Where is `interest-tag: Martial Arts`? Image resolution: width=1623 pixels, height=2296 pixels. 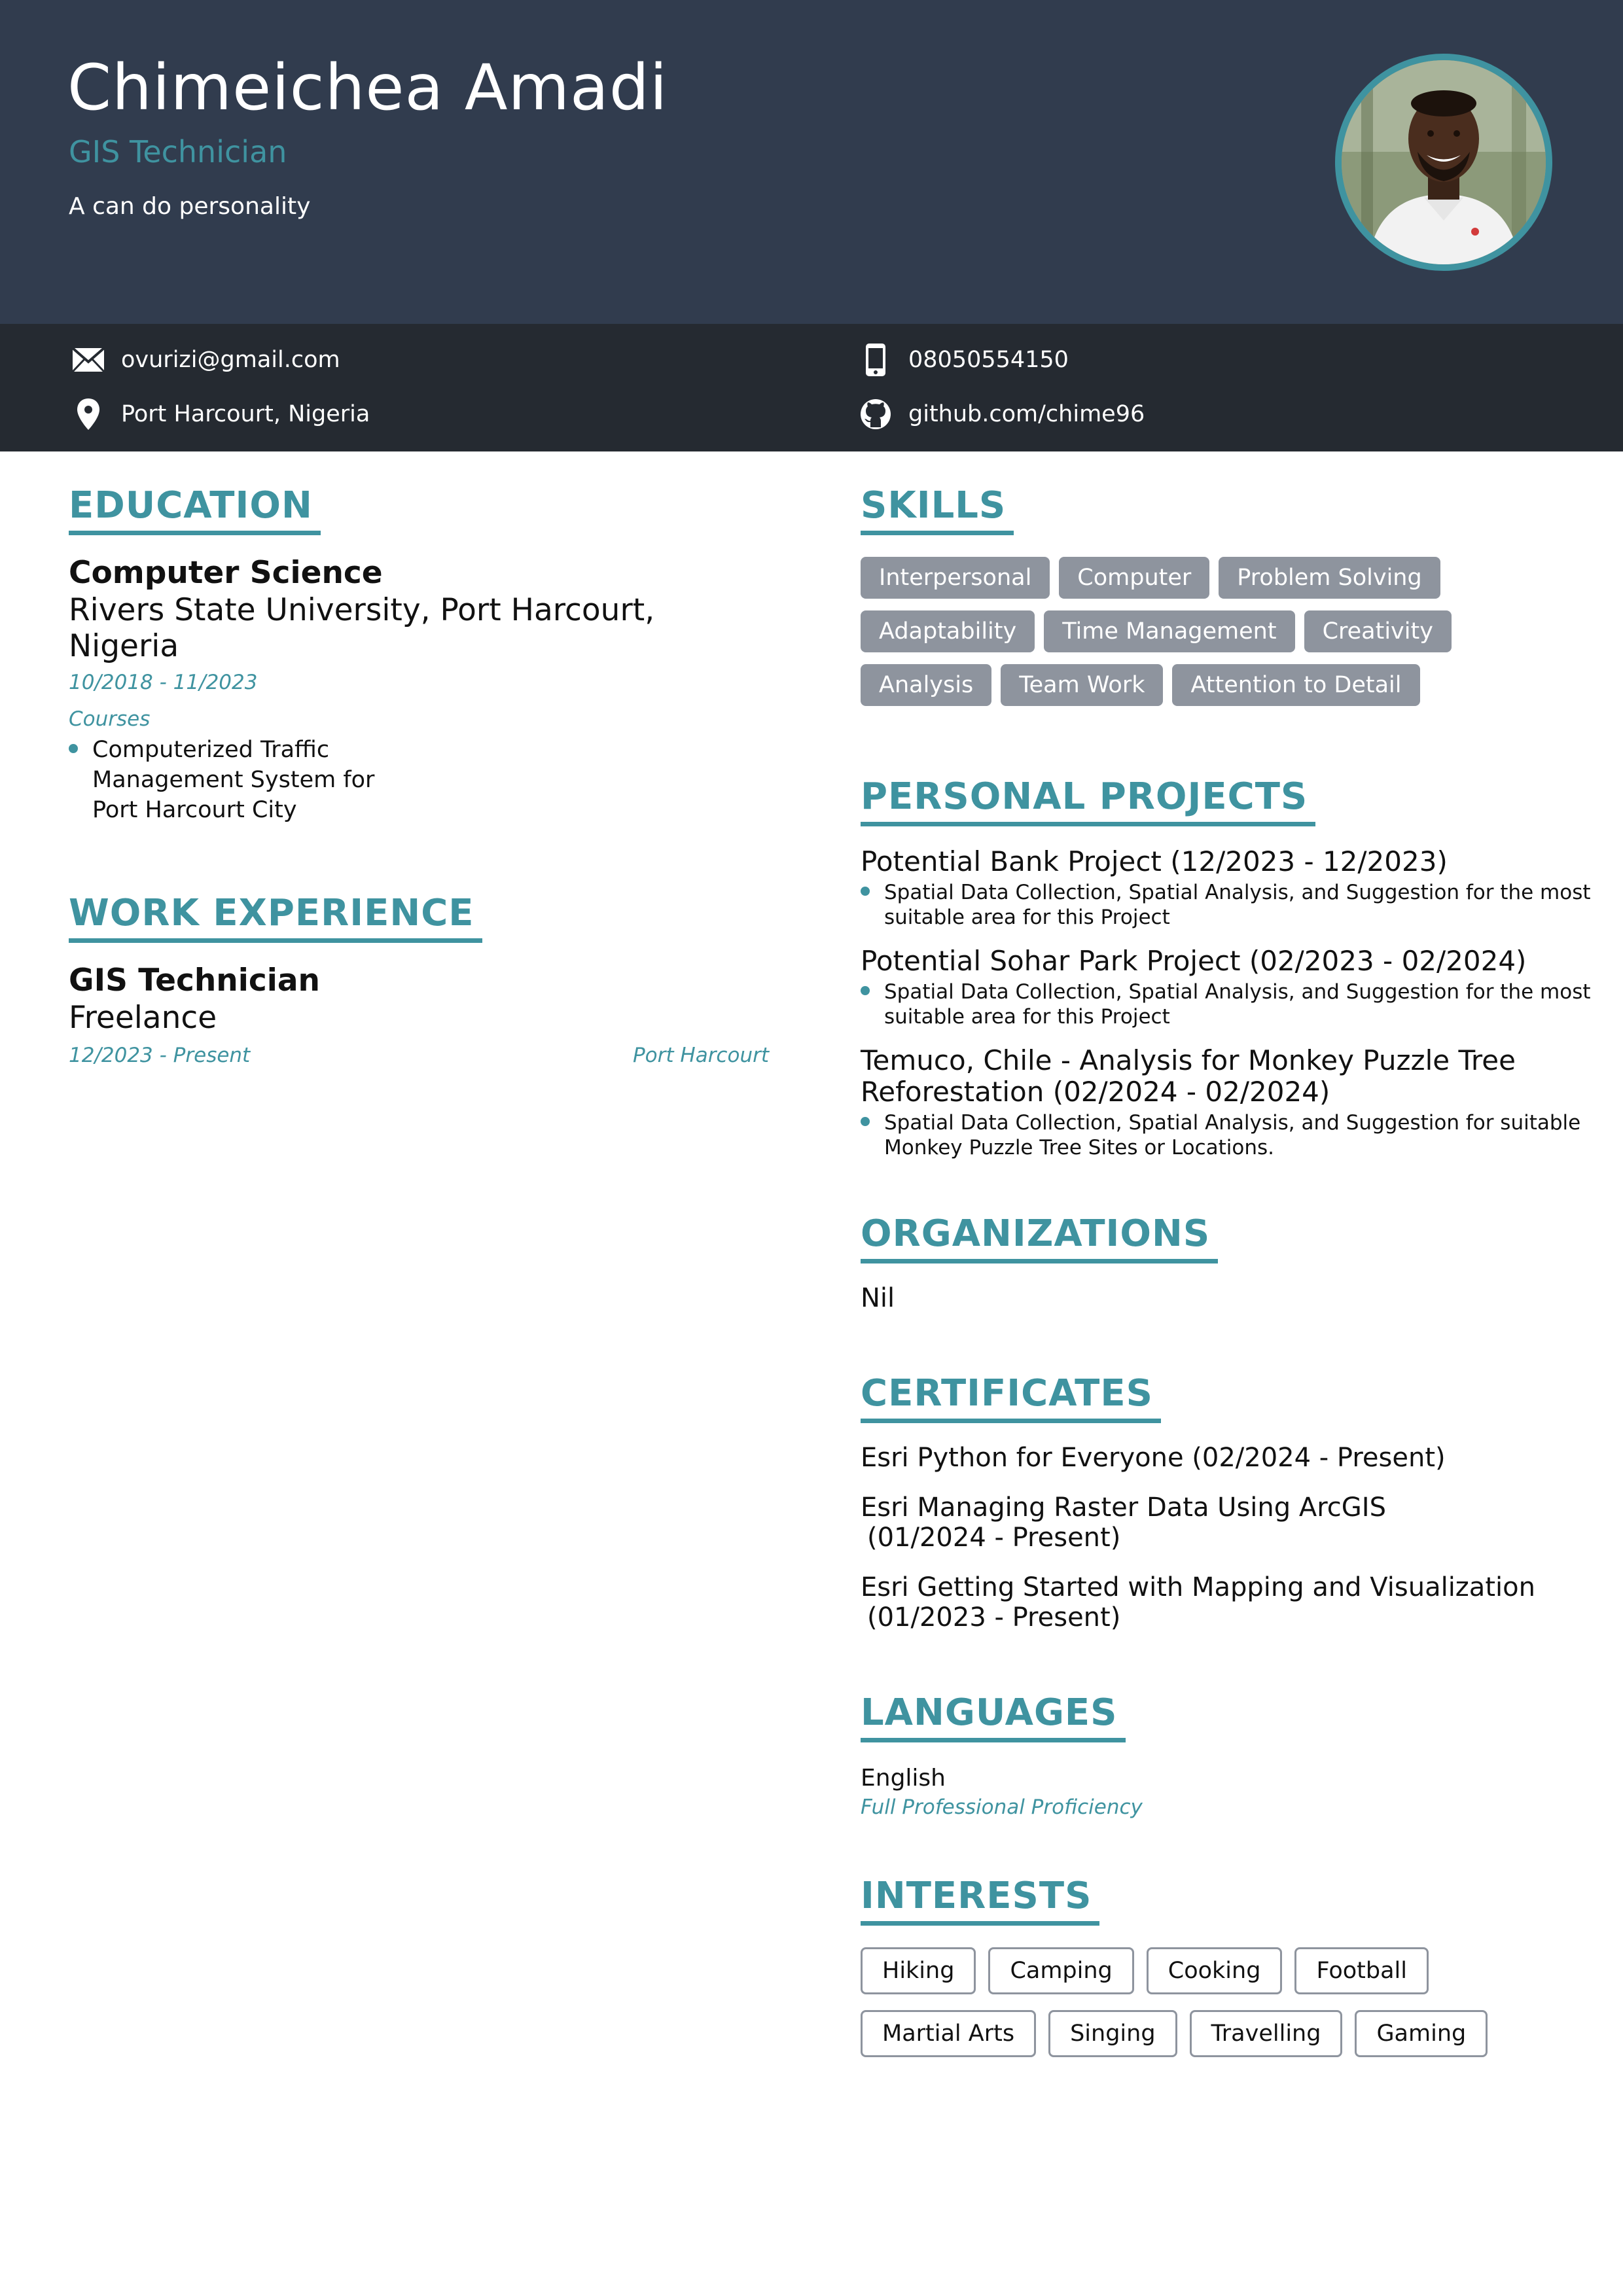
interest-tag: Martial Arts is located at coordinates (949, 2034).